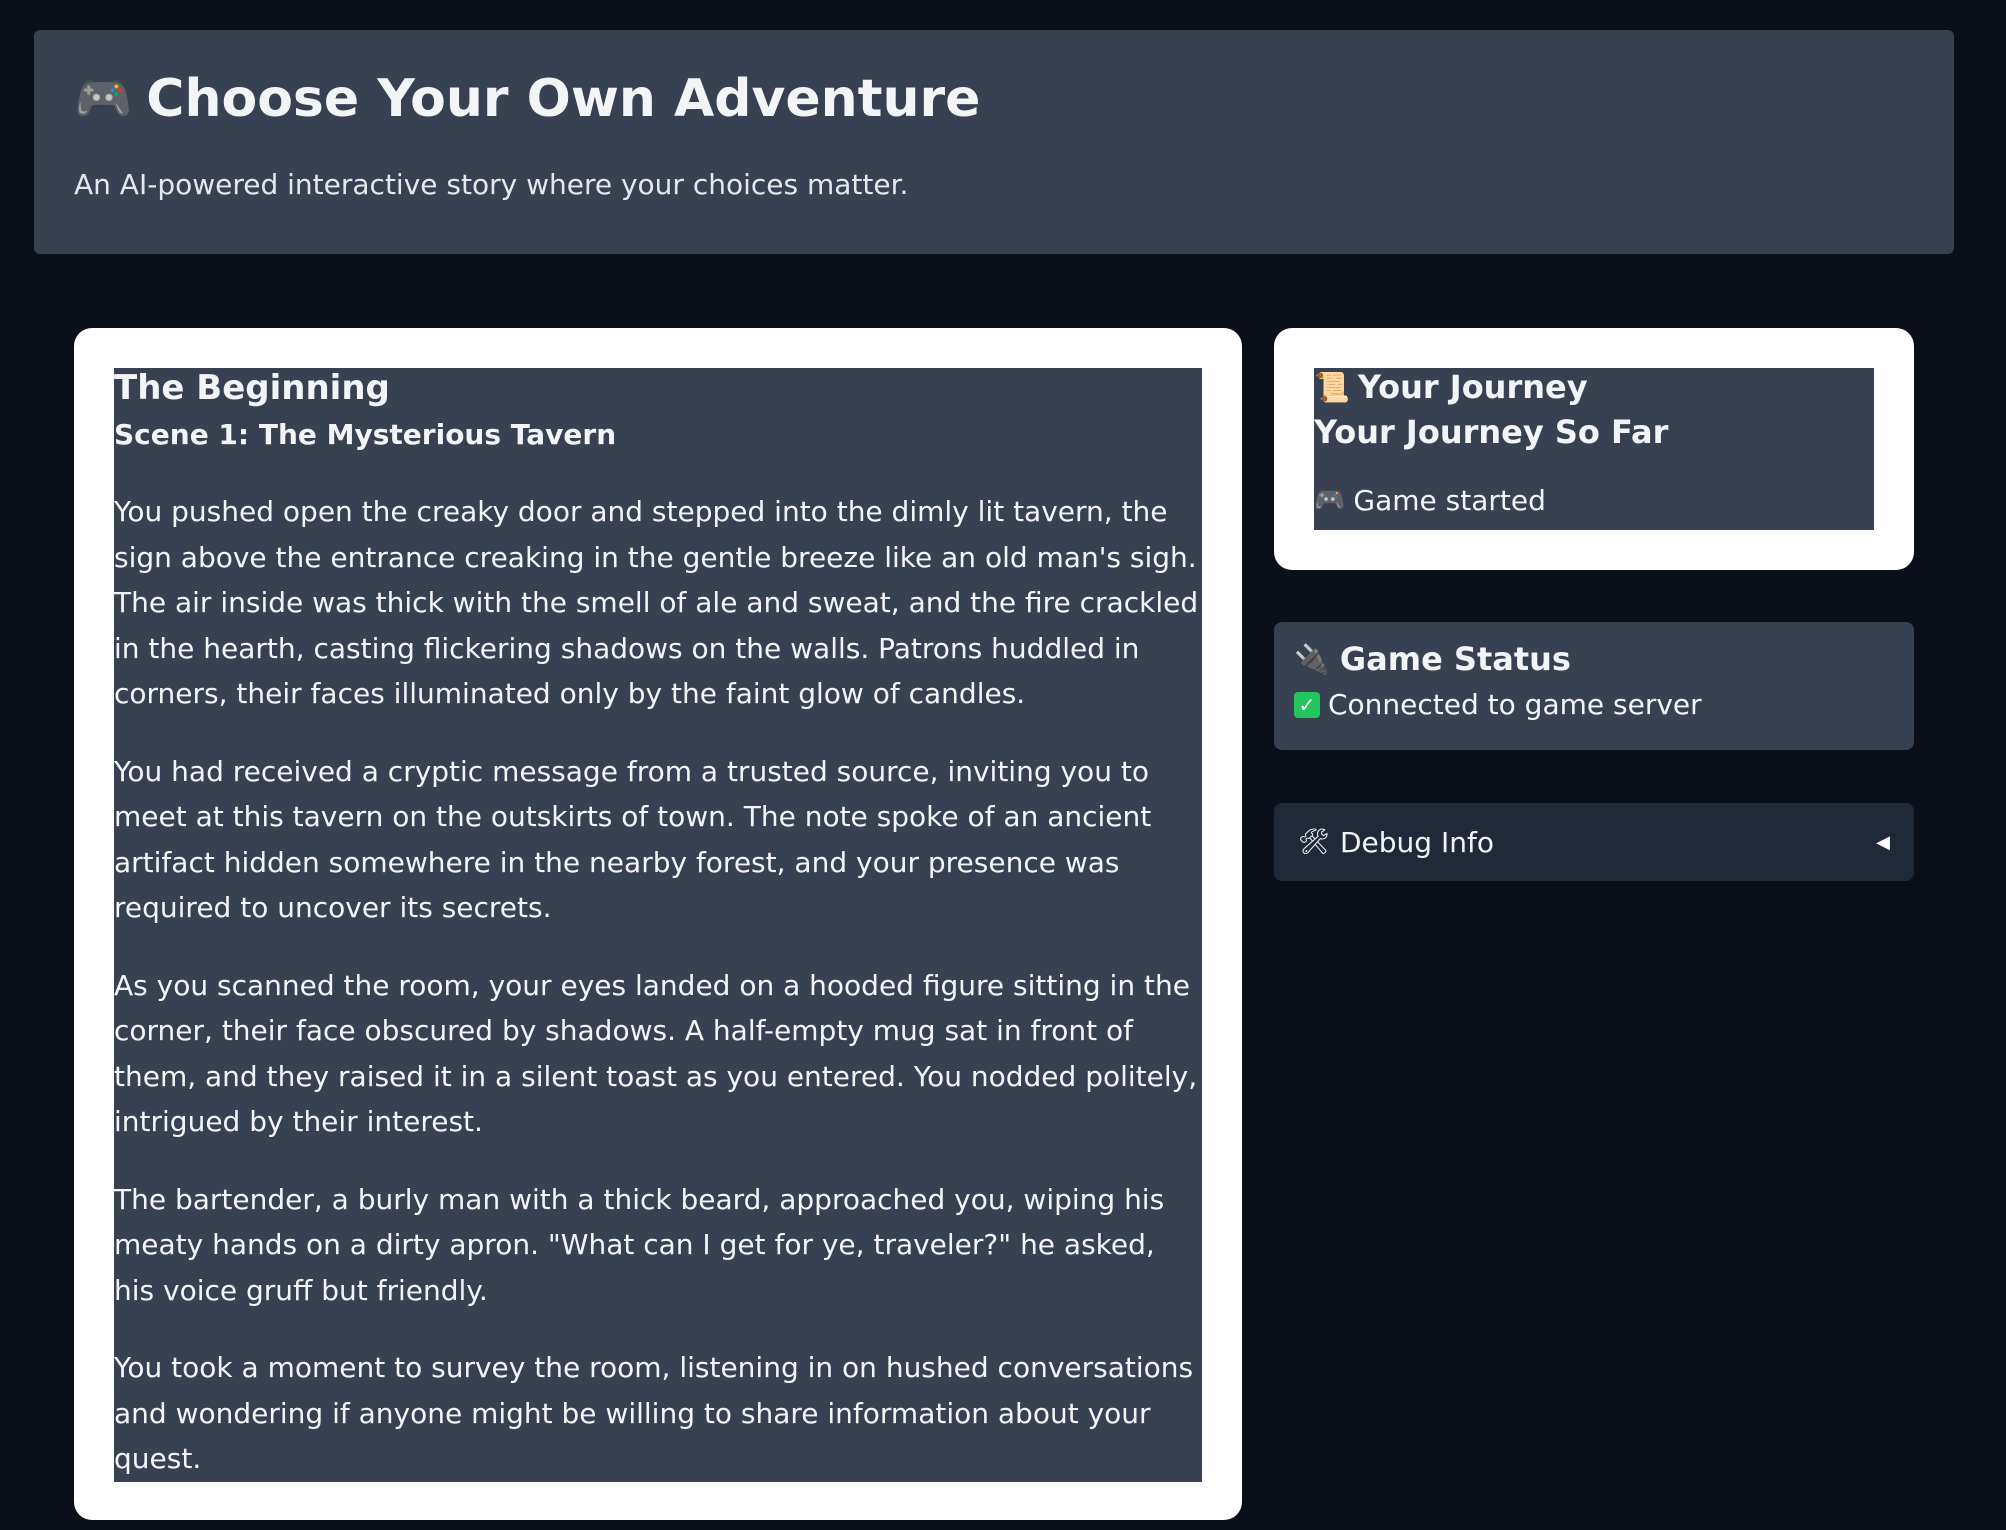 The image size is (2006, 1530). I want to click on debug-info-text: Debug Info, so click(1416, 842).